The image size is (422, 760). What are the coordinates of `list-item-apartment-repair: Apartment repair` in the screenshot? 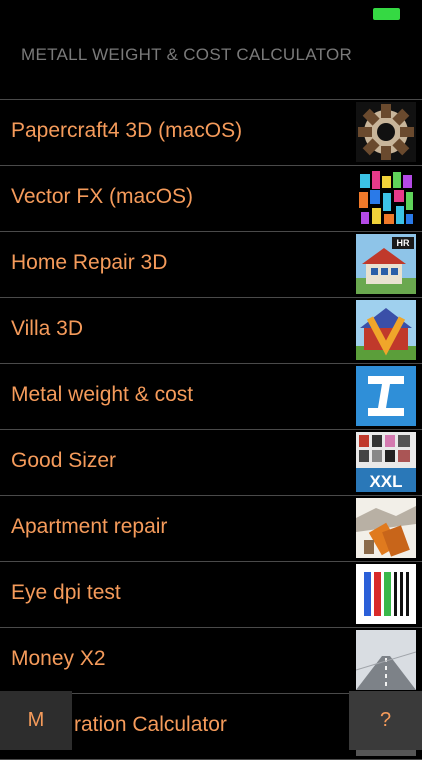 It's located at (211, 529).